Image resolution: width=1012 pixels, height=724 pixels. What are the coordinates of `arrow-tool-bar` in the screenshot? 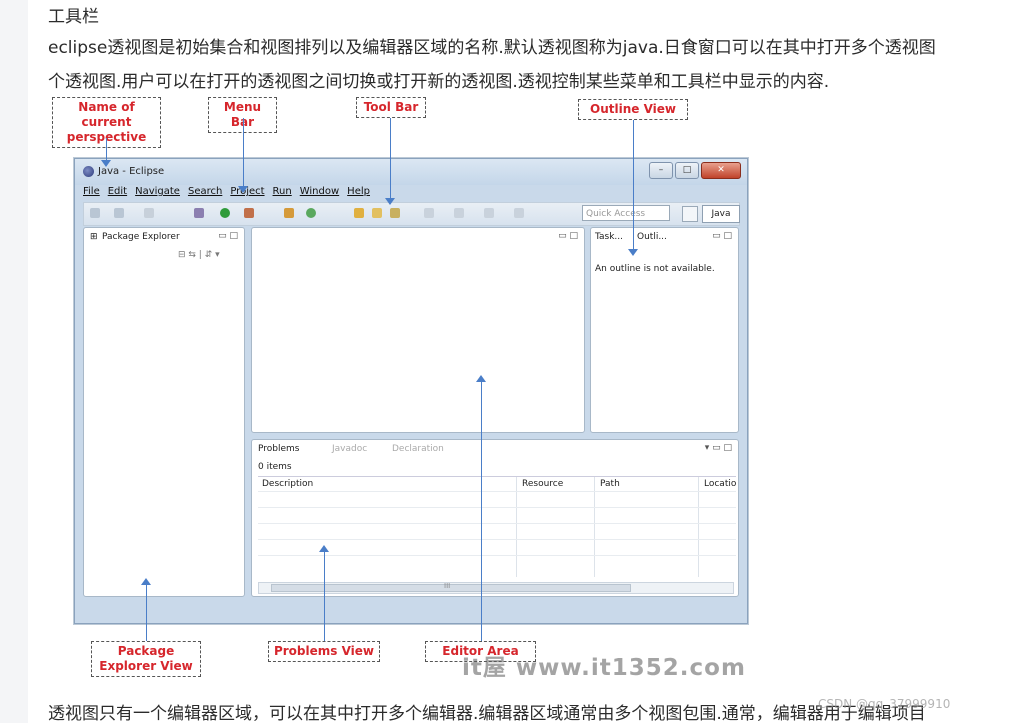 It's located at (390, 159).